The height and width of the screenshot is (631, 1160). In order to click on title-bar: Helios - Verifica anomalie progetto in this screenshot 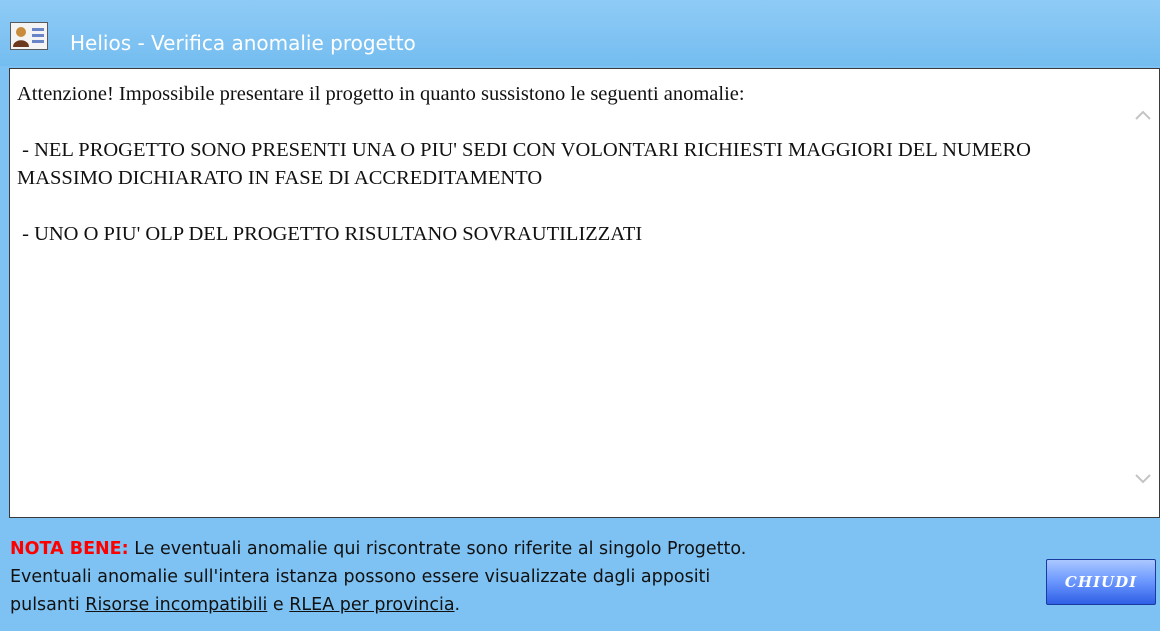, I will do `click(580, 33)`.